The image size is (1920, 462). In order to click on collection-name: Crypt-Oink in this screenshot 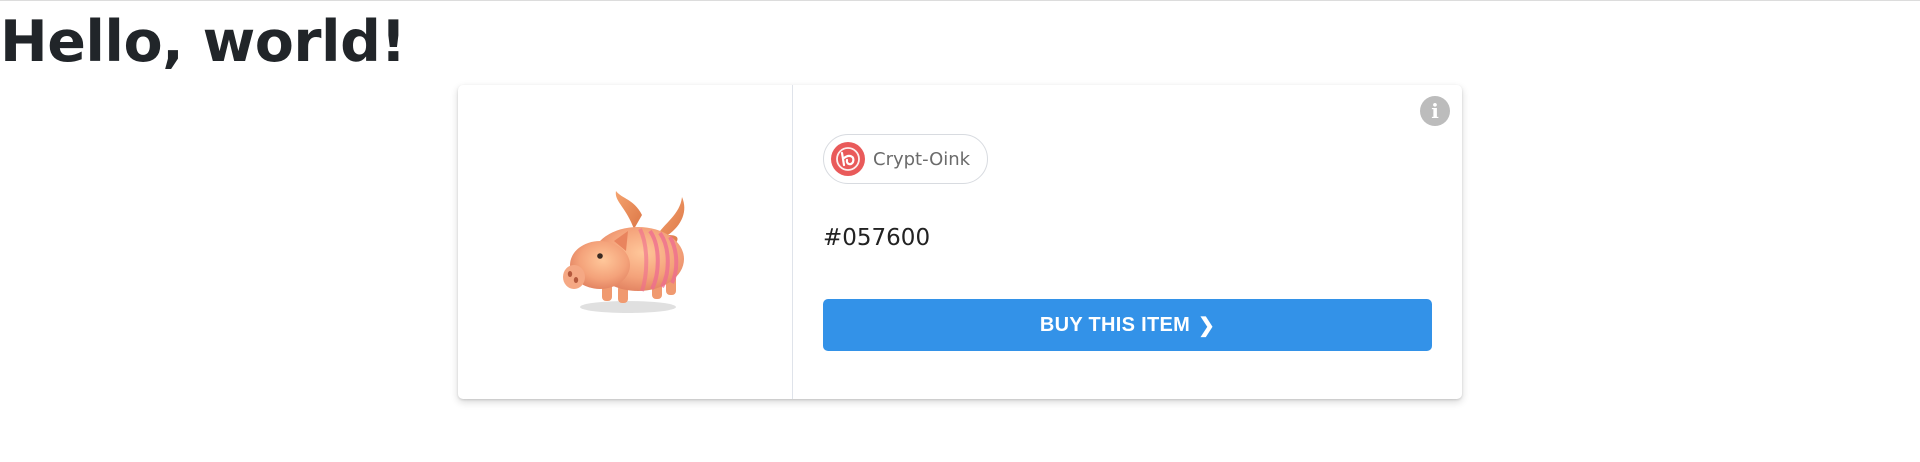, I will do `click(922, 159)`.